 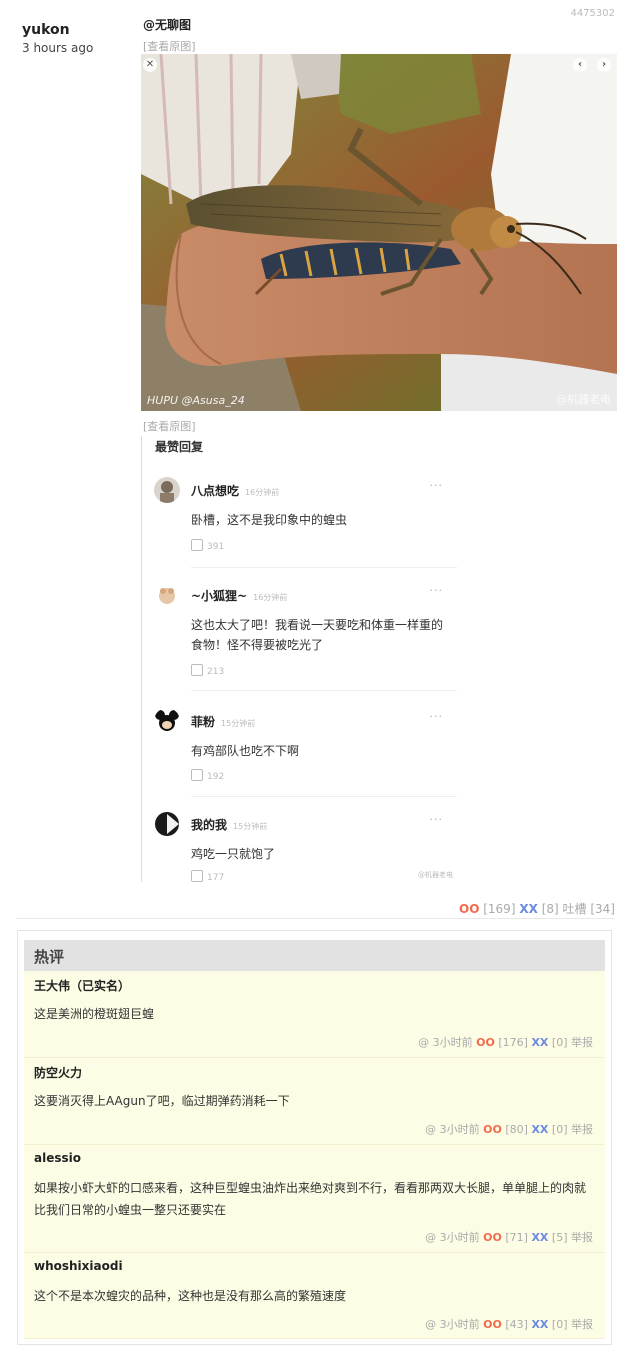 I want to click on comment-text: 这是美洲的橙斑翅巨蝗, so click(x=94, y=1014).